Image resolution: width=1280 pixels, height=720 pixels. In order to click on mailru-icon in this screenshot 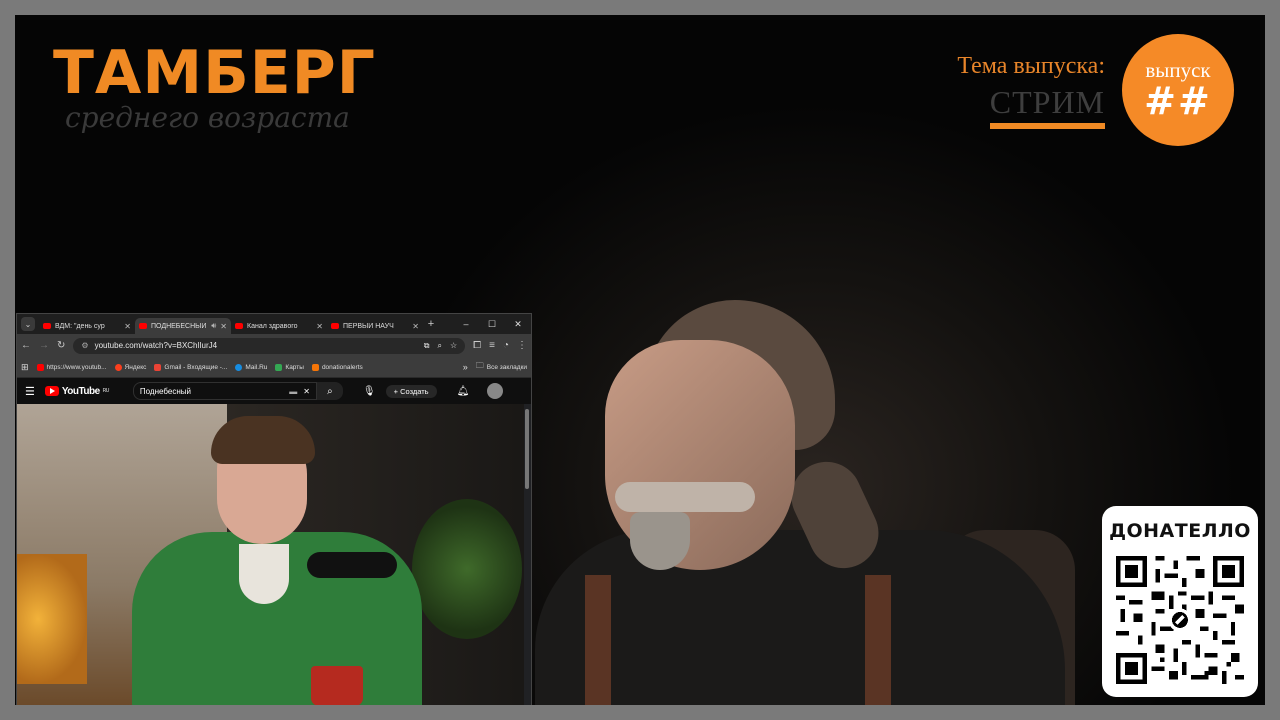, I will do `click(239, 367)`.